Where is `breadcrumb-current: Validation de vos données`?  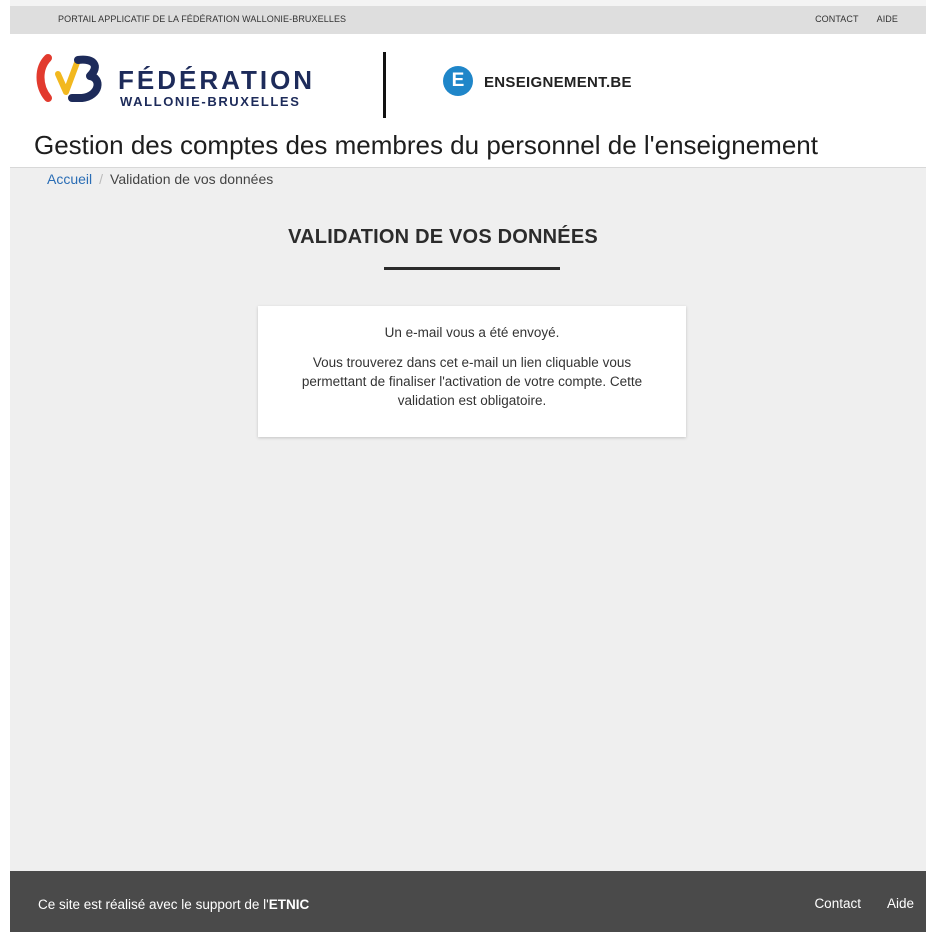
breadcrumb-current: Validation de vos données is located at coordinates (192, 179).